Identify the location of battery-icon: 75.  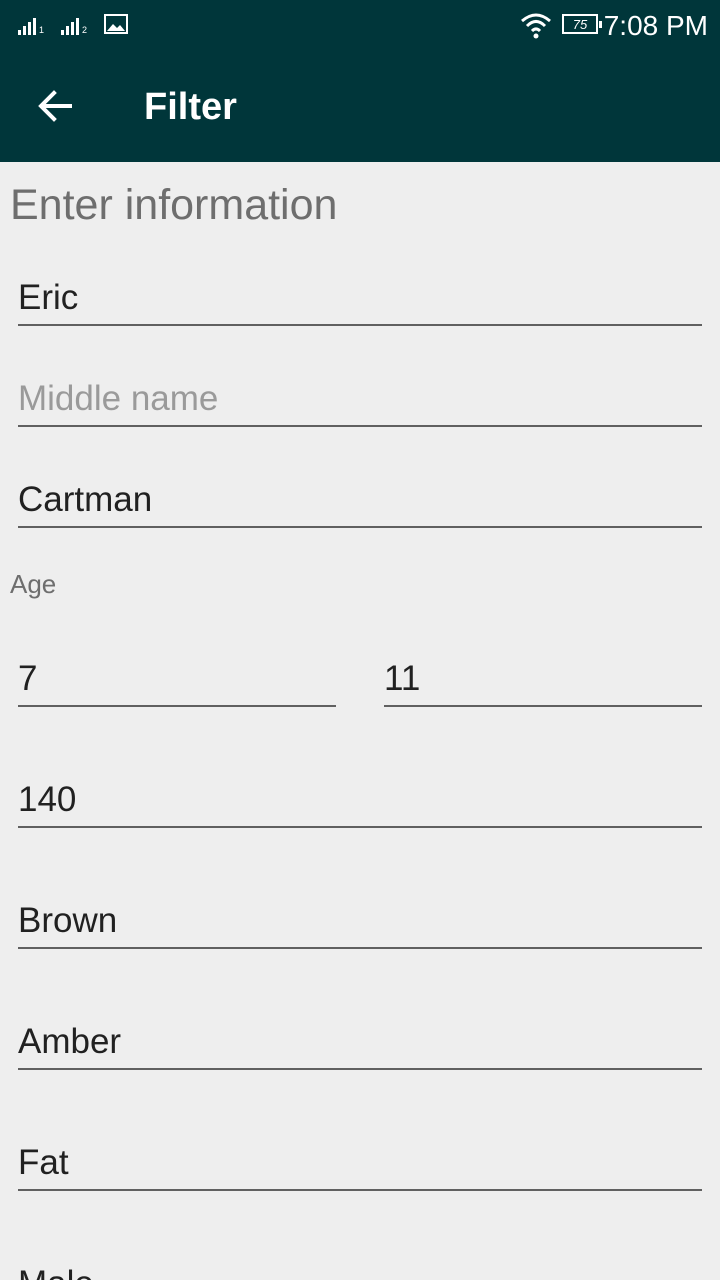
(582, 24).